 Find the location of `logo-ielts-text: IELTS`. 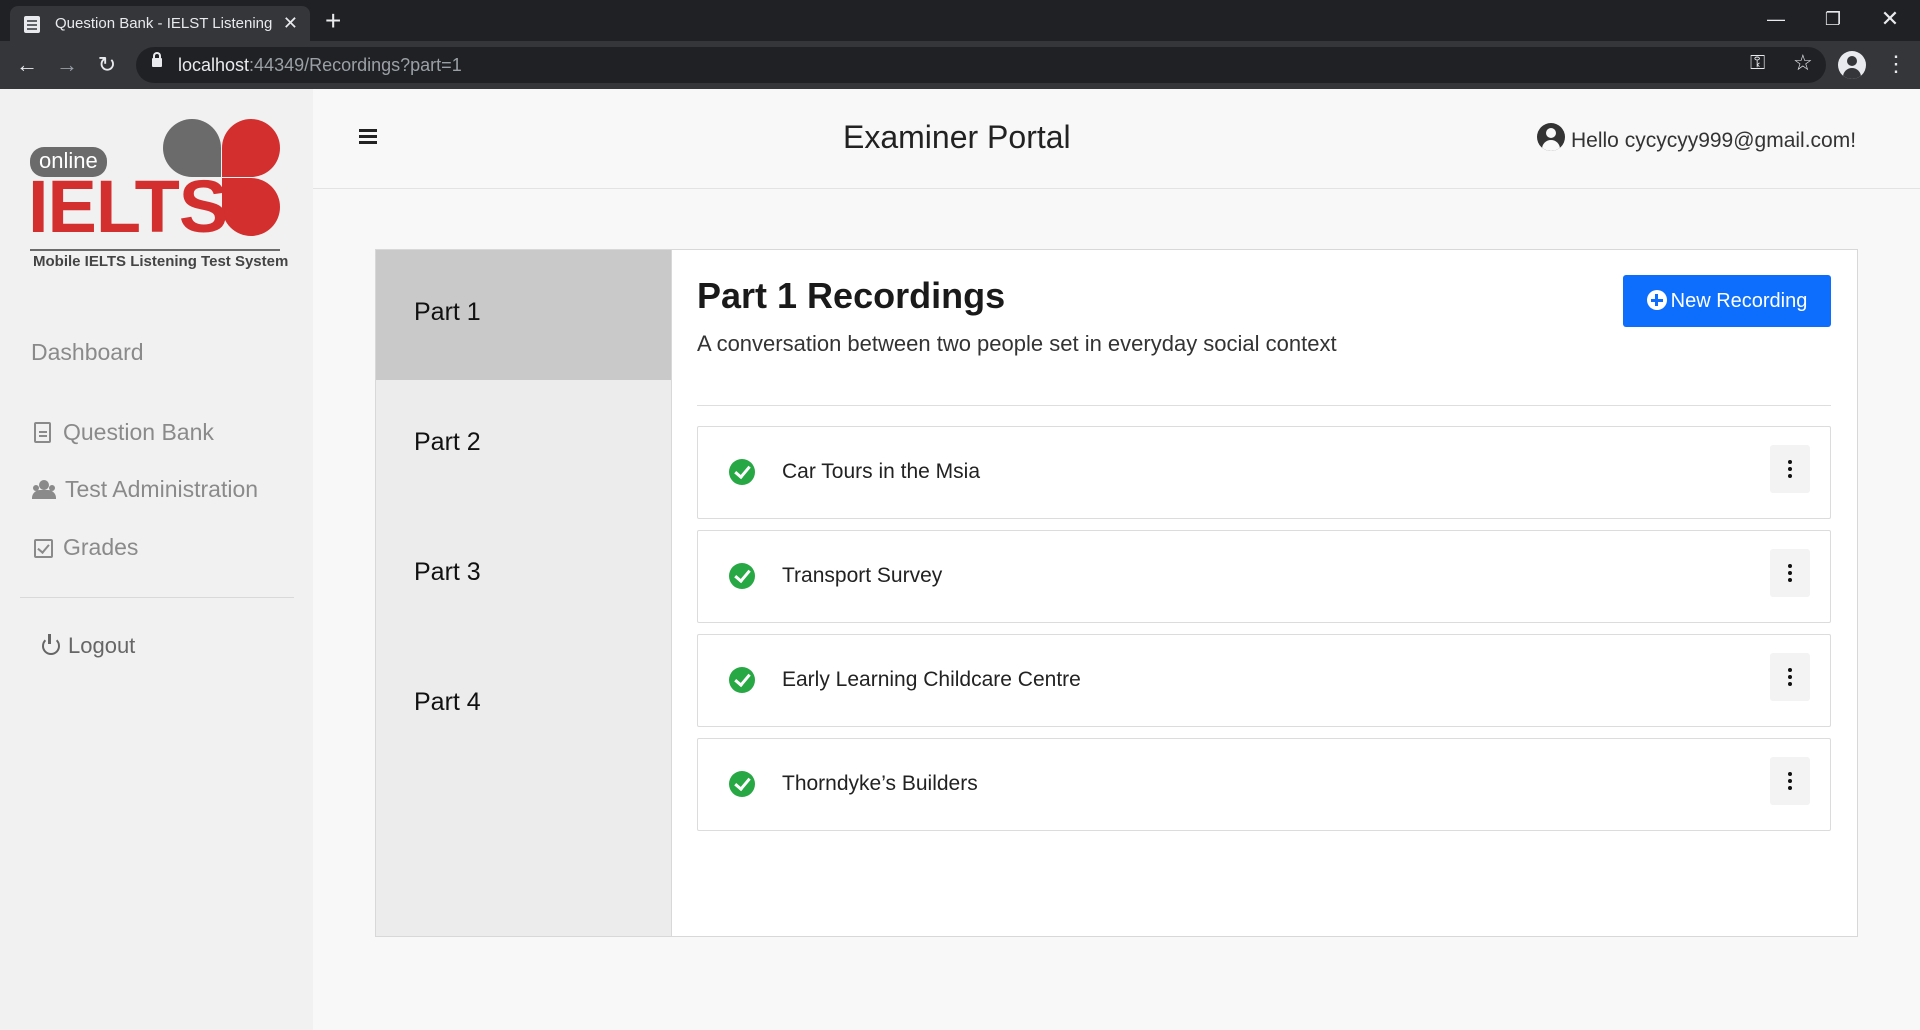

logo-ielts-text: IELTS is located at coordinates (128, 206).